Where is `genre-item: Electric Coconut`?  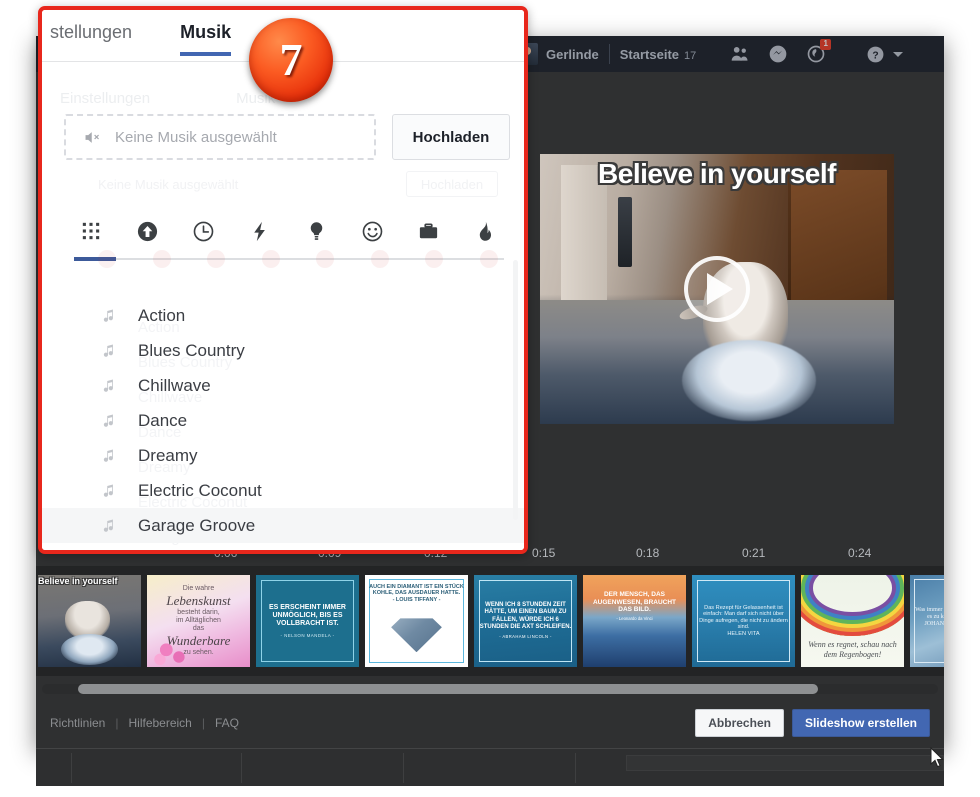 genre-item: Electric Coconut is located at coordinates (283, 490).